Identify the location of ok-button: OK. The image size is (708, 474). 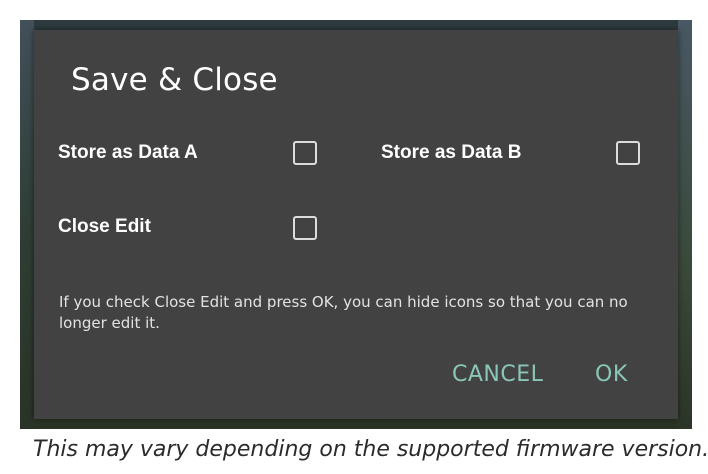
(611, 374).